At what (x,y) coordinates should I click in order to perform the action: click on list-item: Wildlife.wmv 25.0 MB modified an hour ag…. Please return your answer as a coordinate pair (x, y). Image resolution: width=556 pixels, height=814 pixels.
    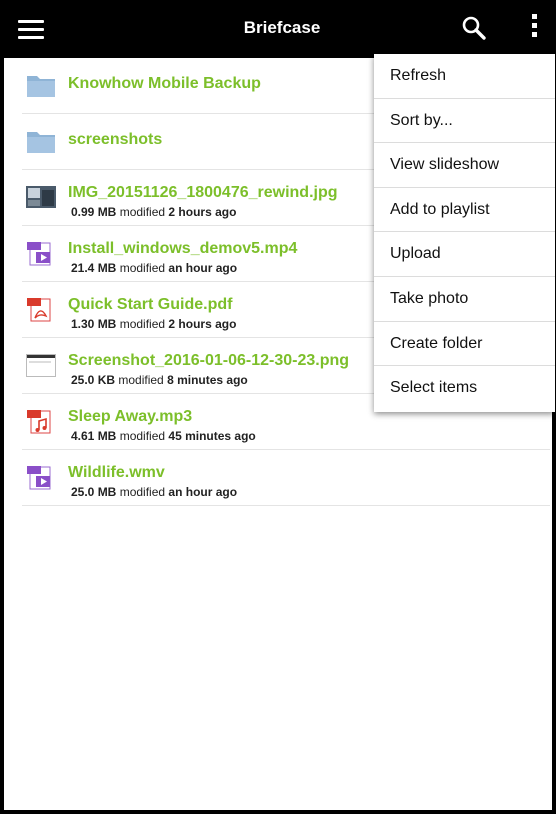
    Looking at the image, I should click on (286, 478).